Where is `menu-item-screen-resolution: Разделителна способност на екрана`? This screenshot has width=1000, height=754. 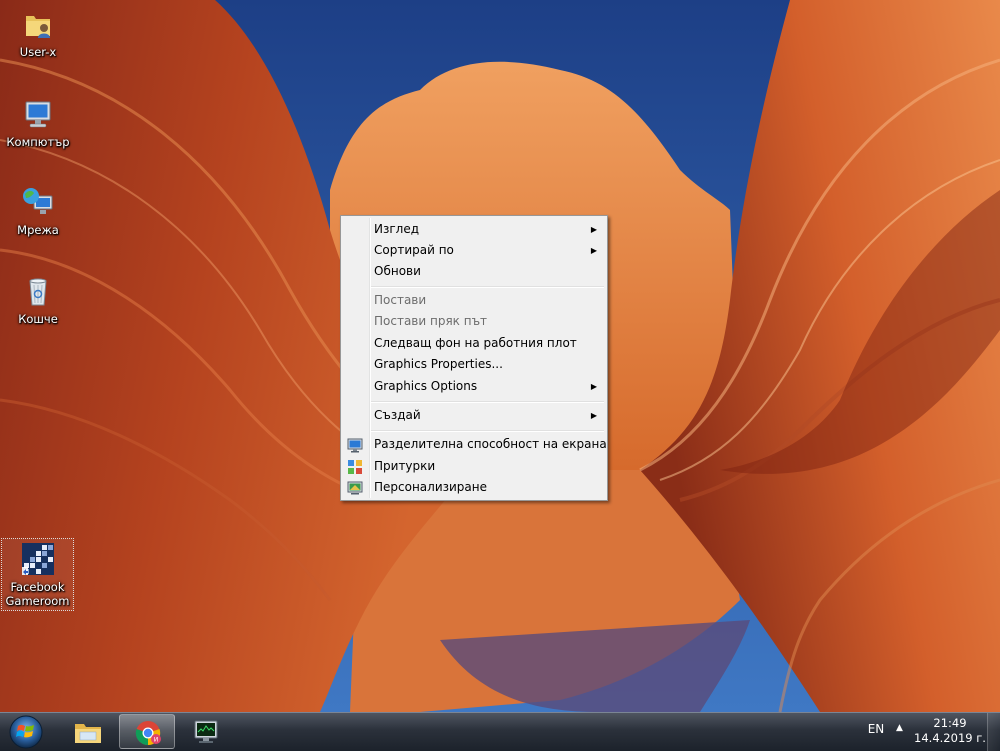 menu-item-screen-resolution: Разделителна способност на екрана is located at coordinates (475, 444).